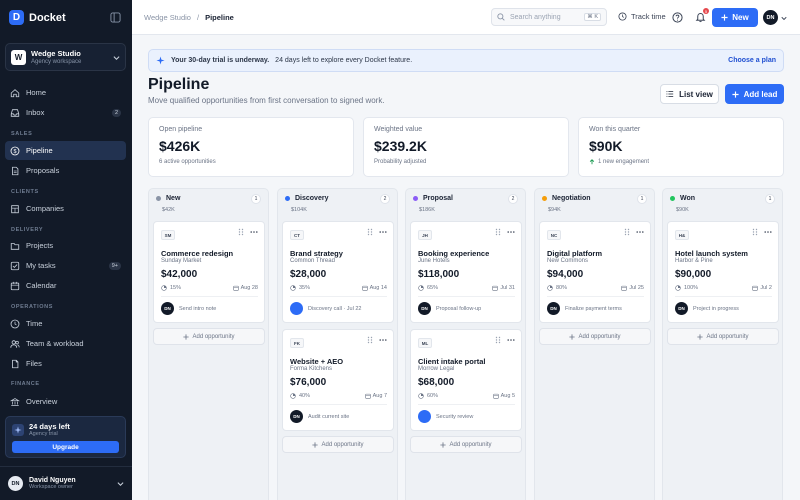 This screenshot has height=500, width=800. Describe the element at coordinates (689, 94) in the screenshot. I see `list-view-button: List view` at that location.